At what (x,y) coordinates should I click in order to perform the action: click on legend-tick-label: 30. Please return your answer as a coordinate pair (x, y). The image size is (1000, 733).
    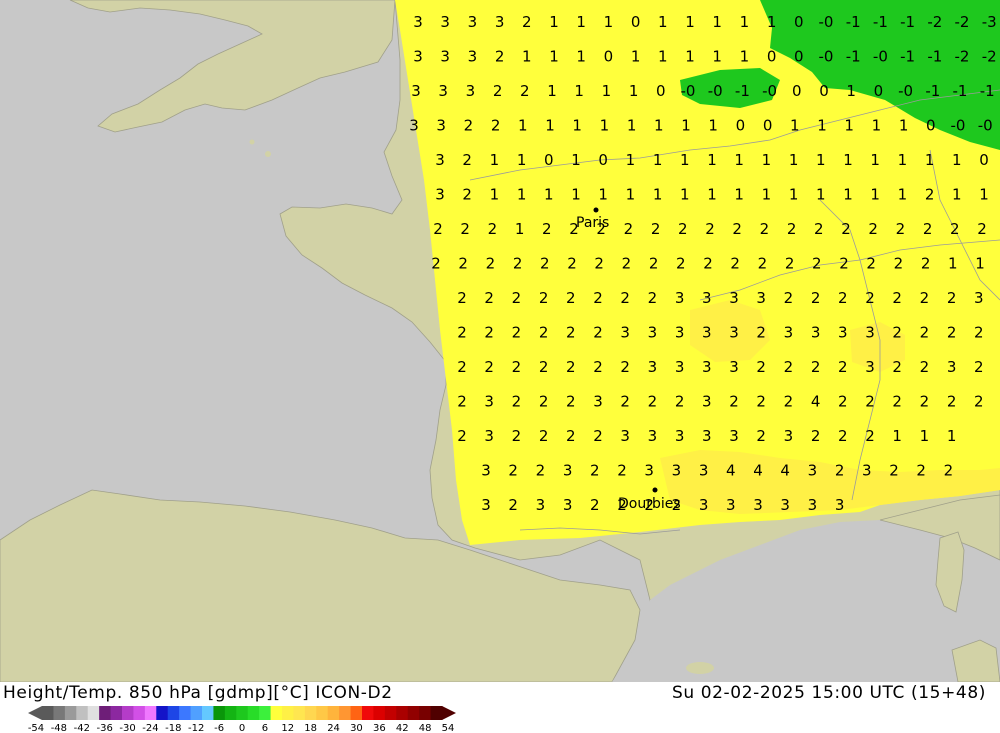
    Looking at the image, I should click on (356, 727).